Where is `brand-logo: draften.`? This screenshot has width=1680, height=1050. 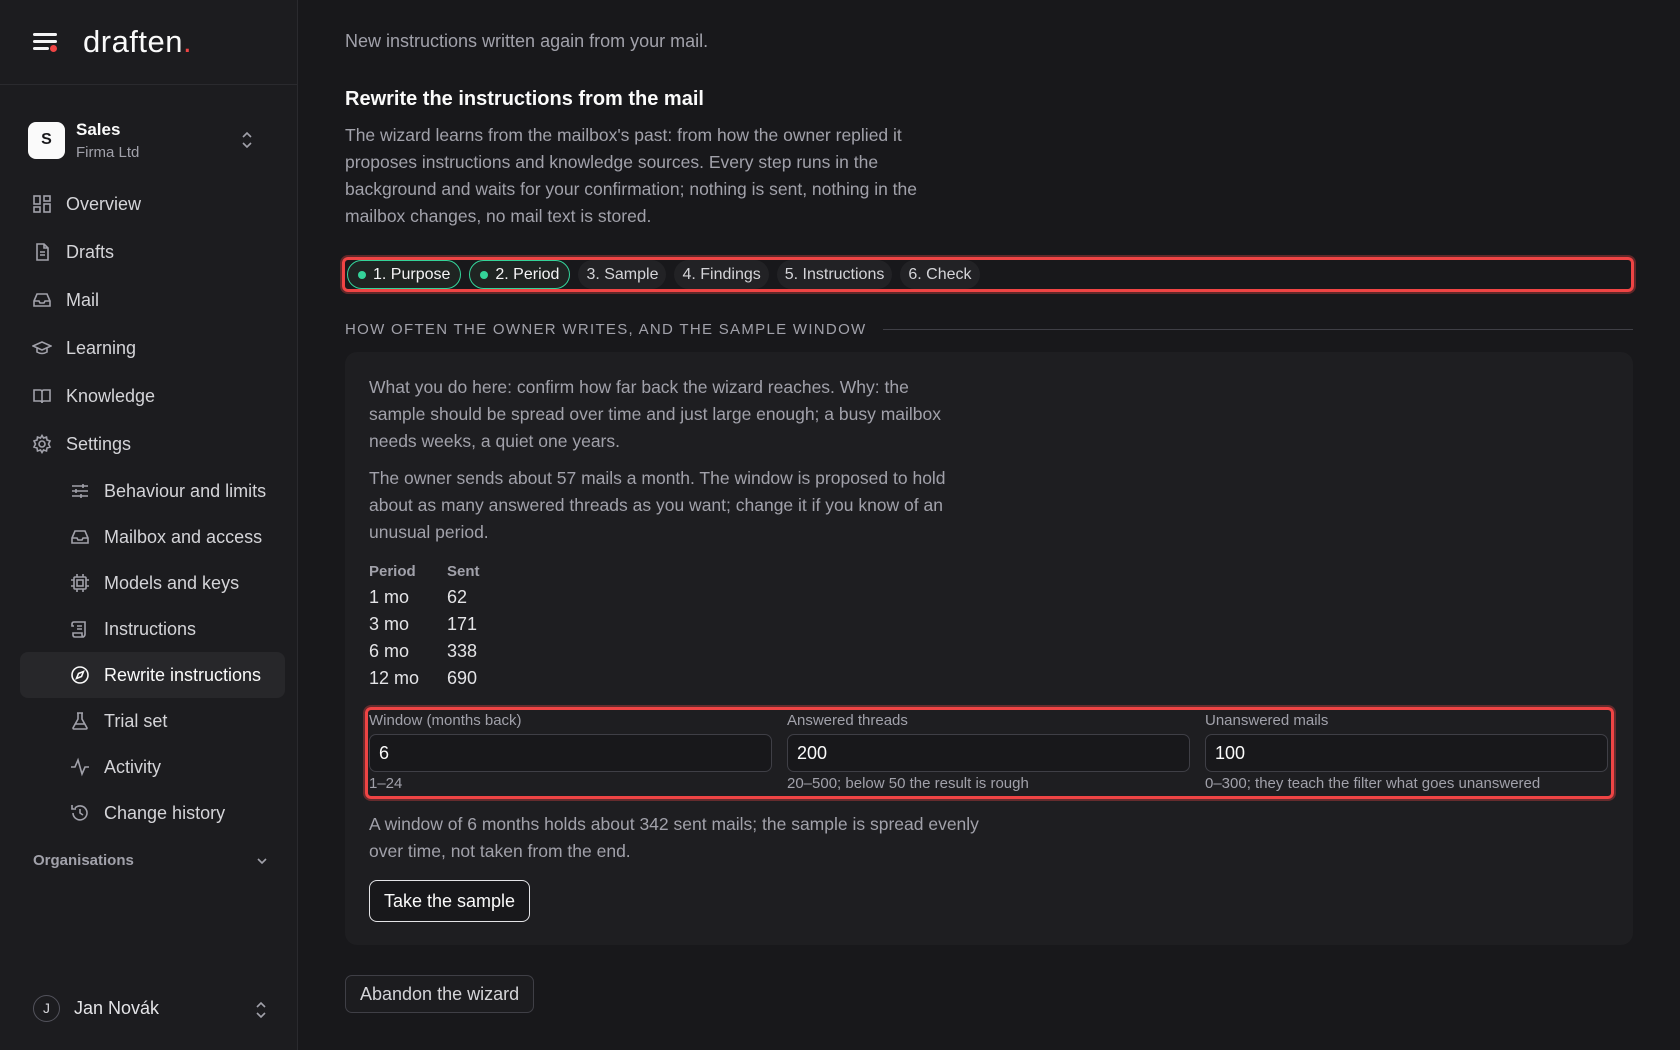
brand-logo: draften. is located at coordinates (137, 42).